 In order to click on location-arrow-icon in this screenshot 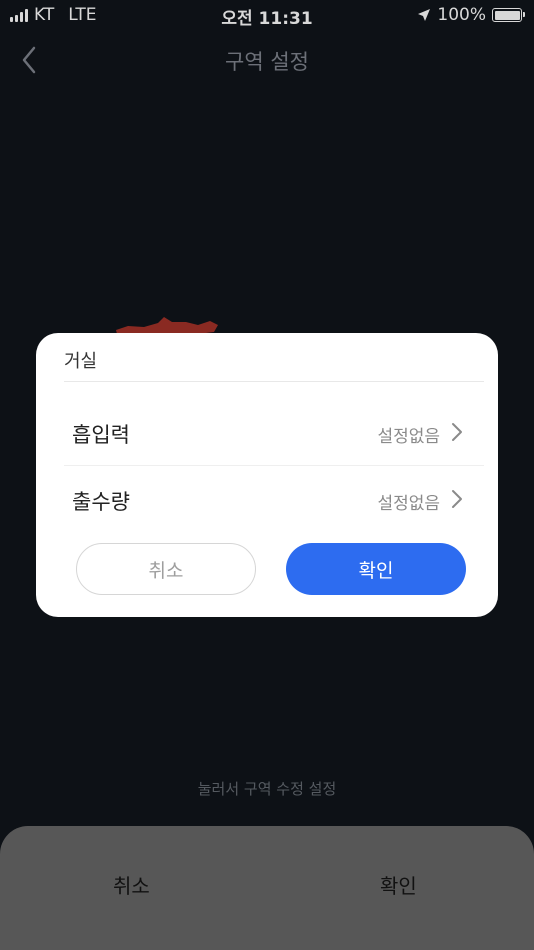, I will do `click(424, 15)`.